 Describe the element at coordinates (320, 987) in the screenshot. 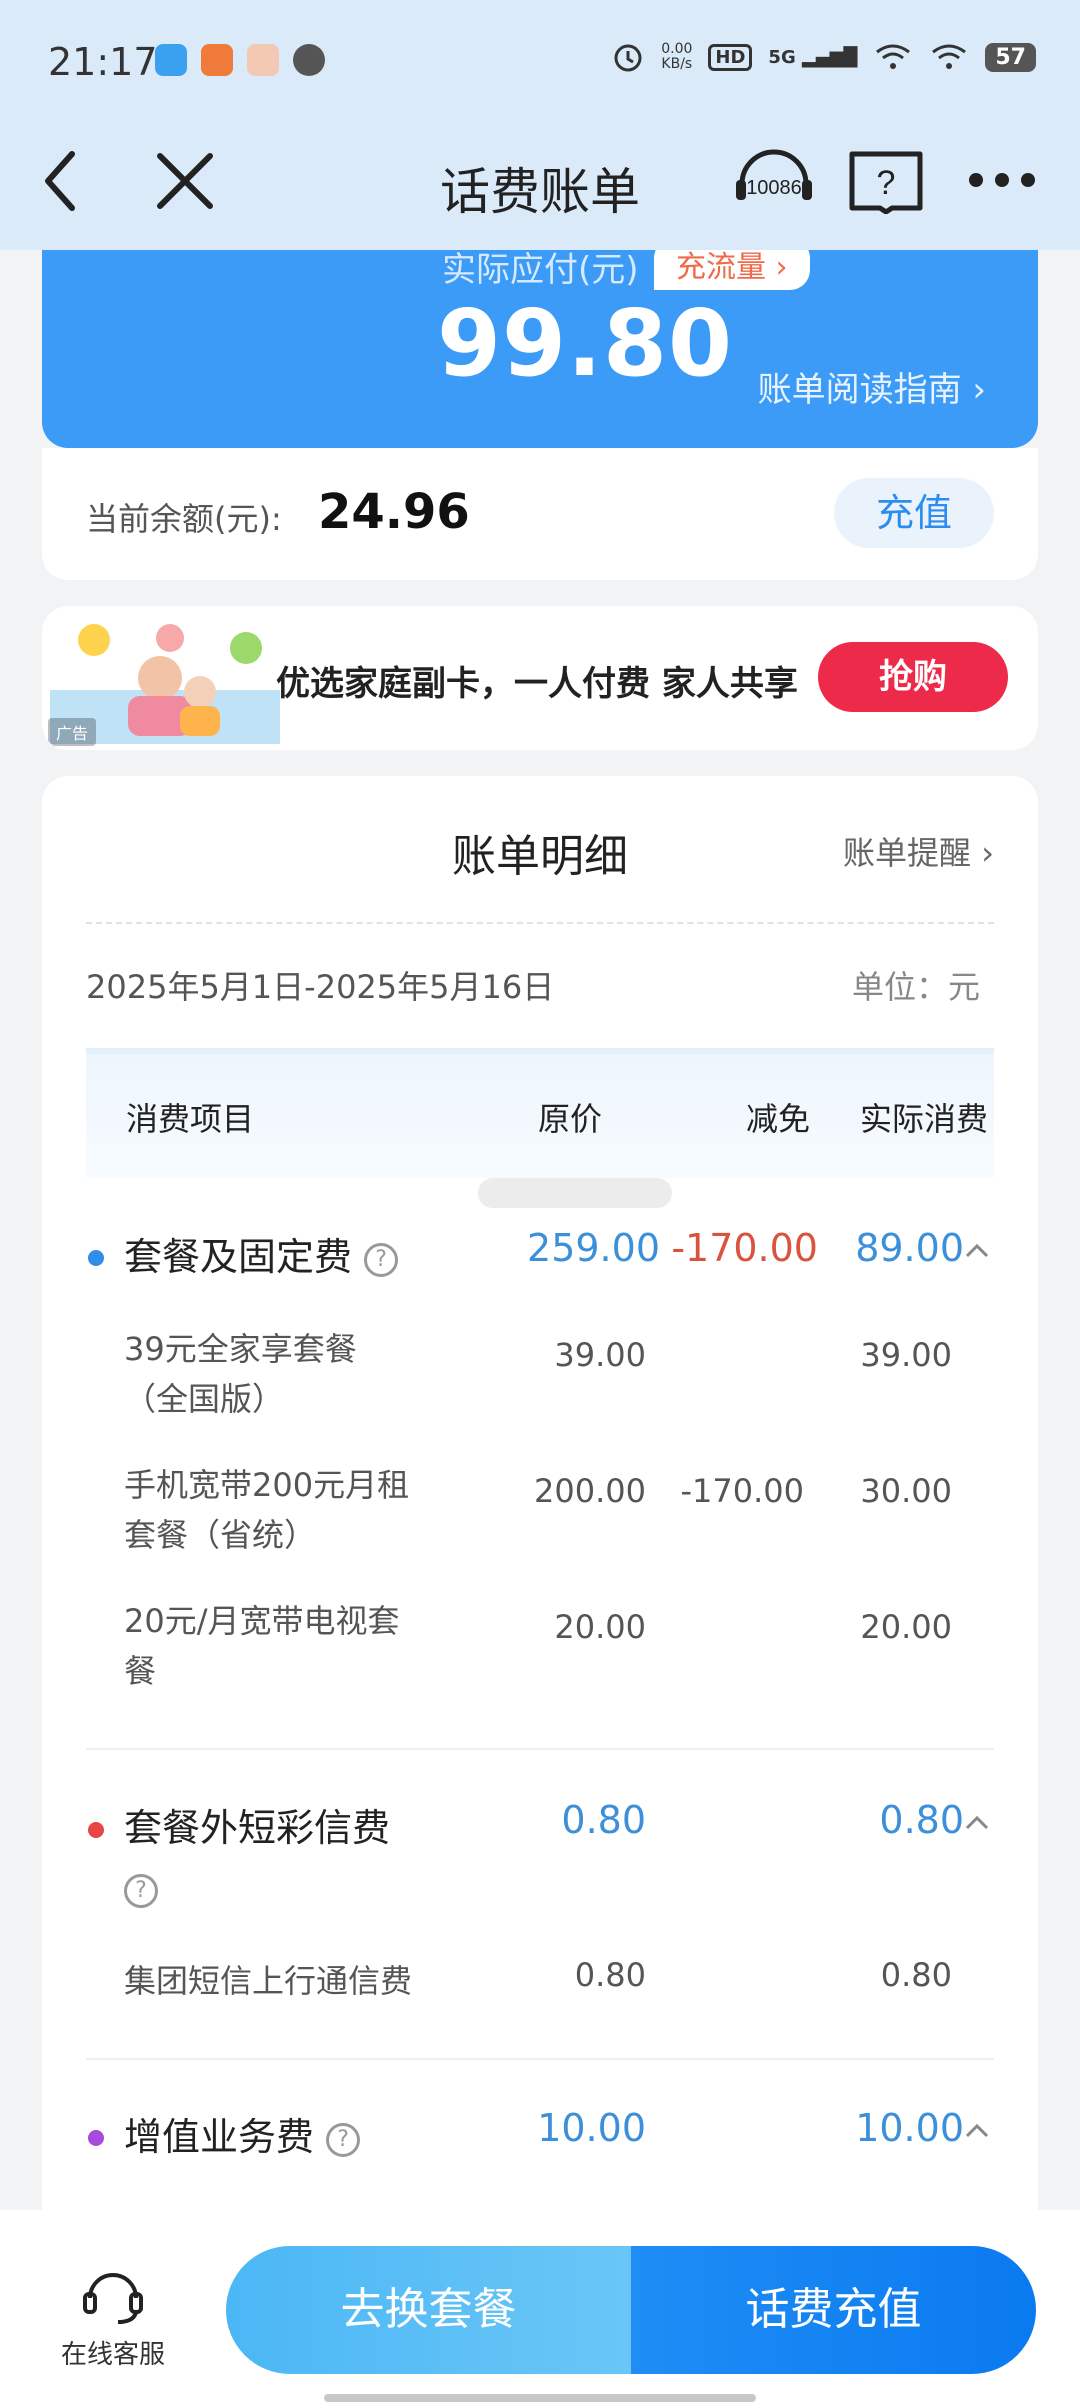

I see `bill-period: 2025年5月1日-2025年5月16日` at that location.